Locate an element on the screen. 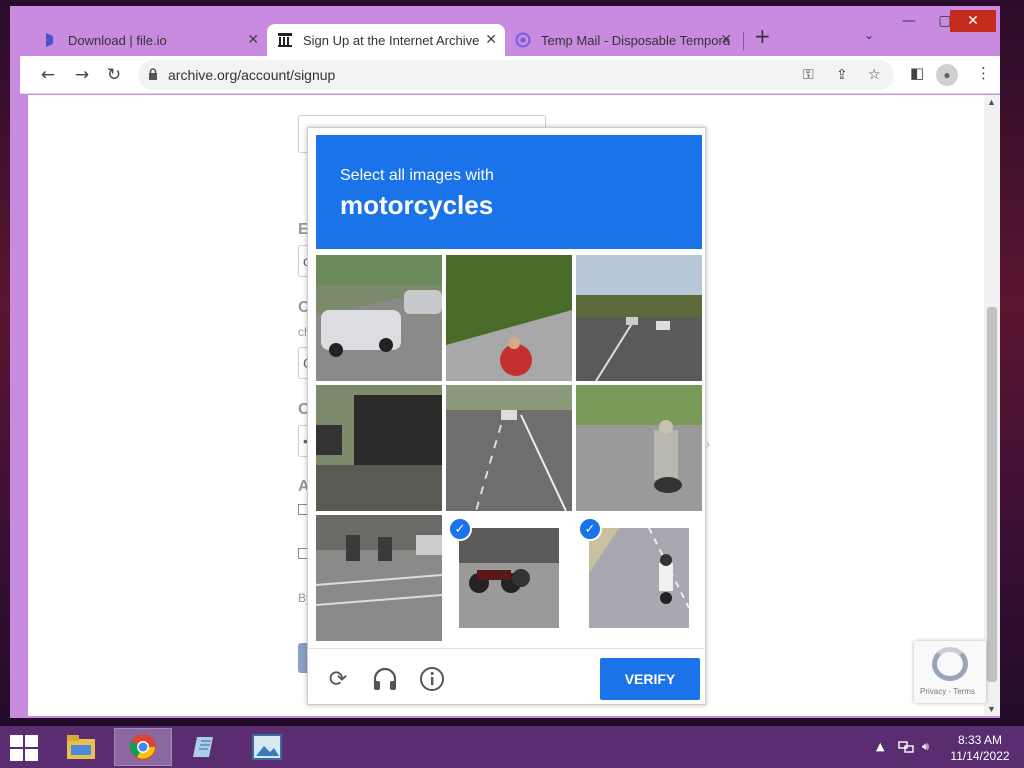 This screenshot has width=1024, height=768. url-text: archive.org/account/signup is located at coordinates (252, 75).